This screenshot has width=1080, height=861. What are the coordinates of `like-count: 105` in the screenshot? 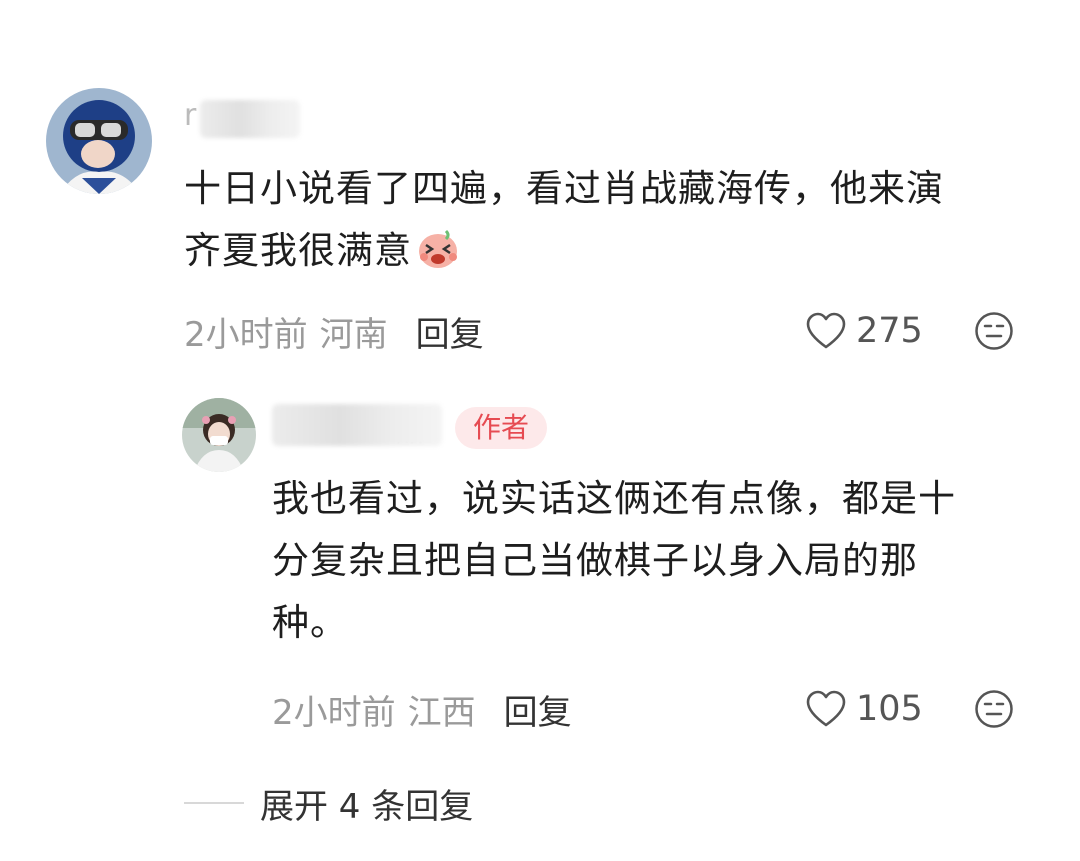 It's located at (889, 709).